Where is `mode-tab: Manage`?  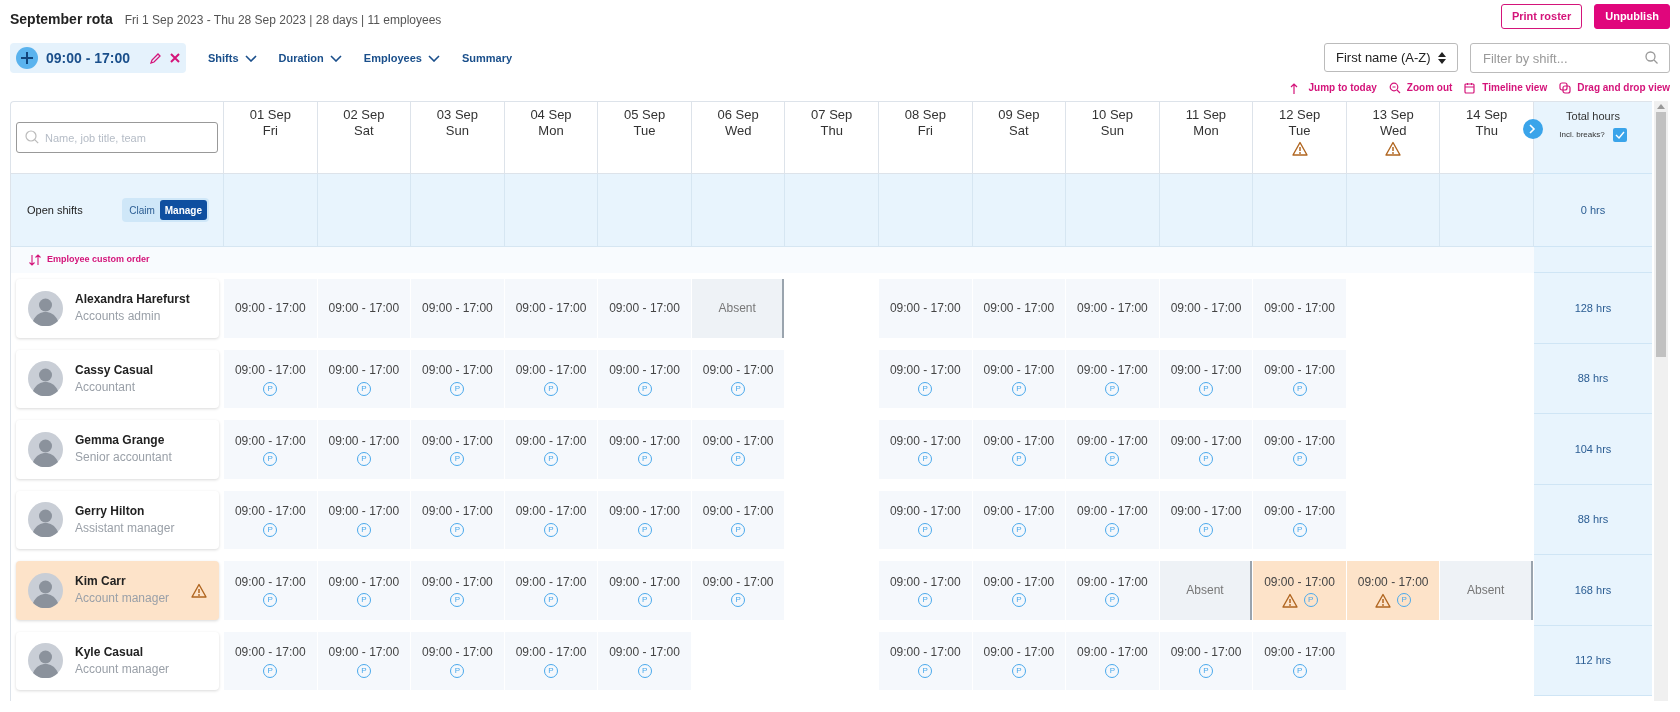 mode-tab: Manage is located at coordinates (183, 210).